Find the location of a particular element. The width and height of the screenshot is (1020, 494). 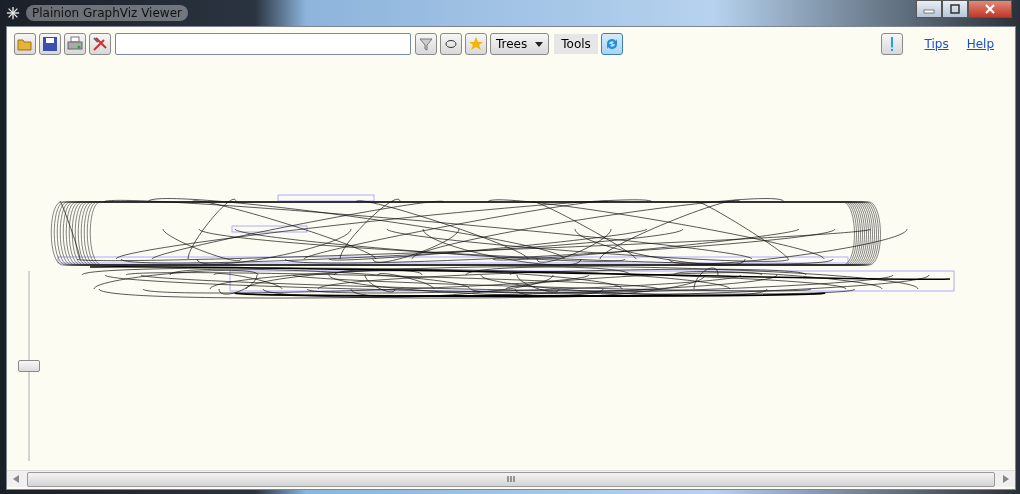

star-icon is located at coordinates (476, 44).